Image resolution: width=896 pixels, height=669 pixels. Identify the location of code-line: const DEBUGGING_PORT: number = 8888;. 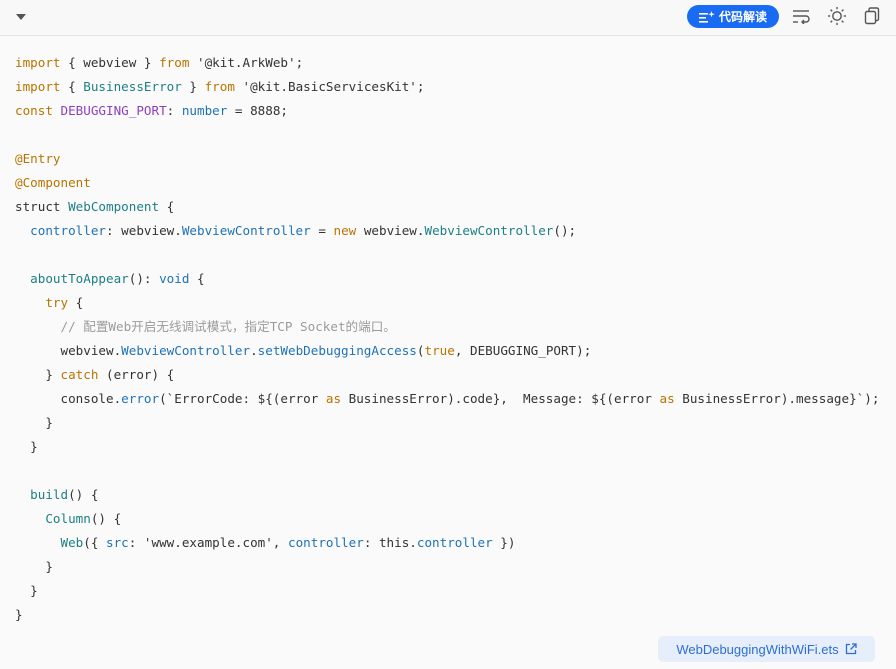
(447, 111).